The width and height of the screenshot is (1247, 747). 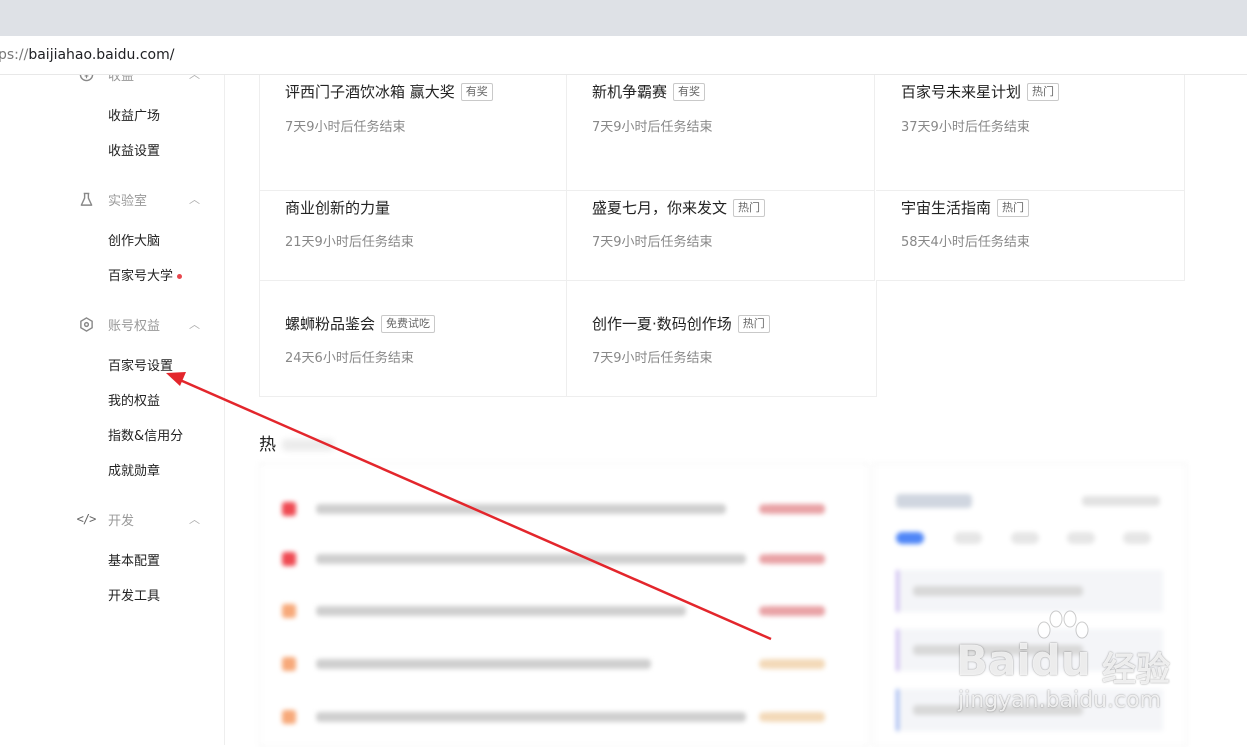 I want to click on sidebar-item-revenue-plaza: 收益广场, so click(x=134, y=114).